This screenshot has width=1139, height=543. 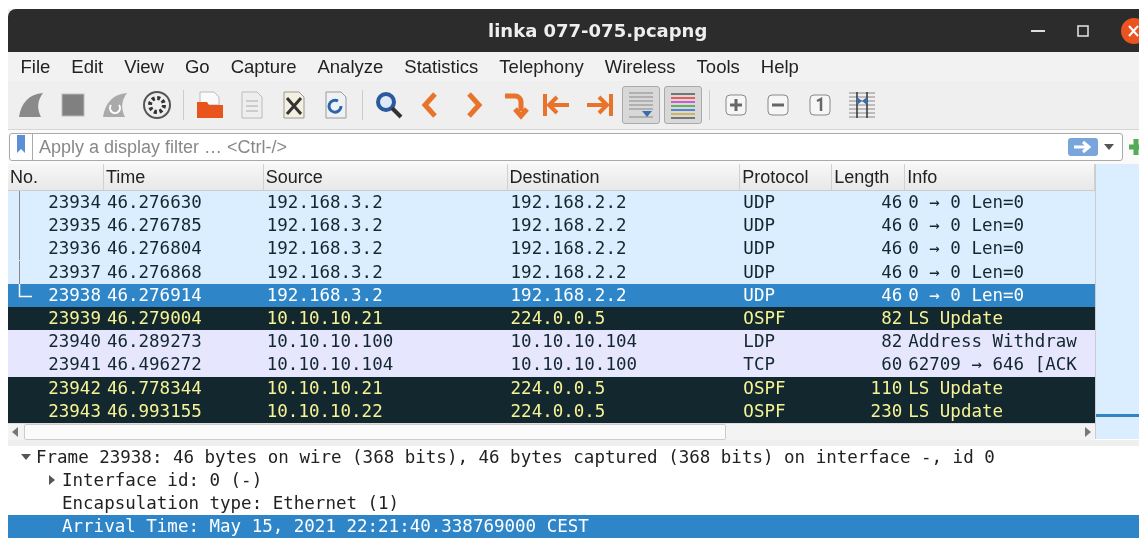 I want to click on packet-row: 23942 46.778344 10.10.10.21 224.0.0.5 OSPF 110 LS Update, so click(x=552, y=388).